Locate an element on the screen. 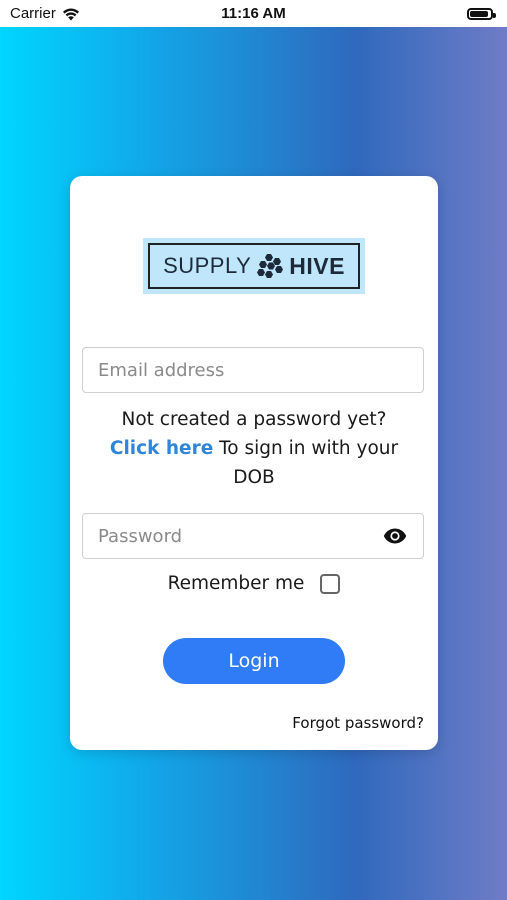 Image resolution: width=507 pixels, height=900 pixels. carrier-label: Carrier is located at coordinates (33, 13).